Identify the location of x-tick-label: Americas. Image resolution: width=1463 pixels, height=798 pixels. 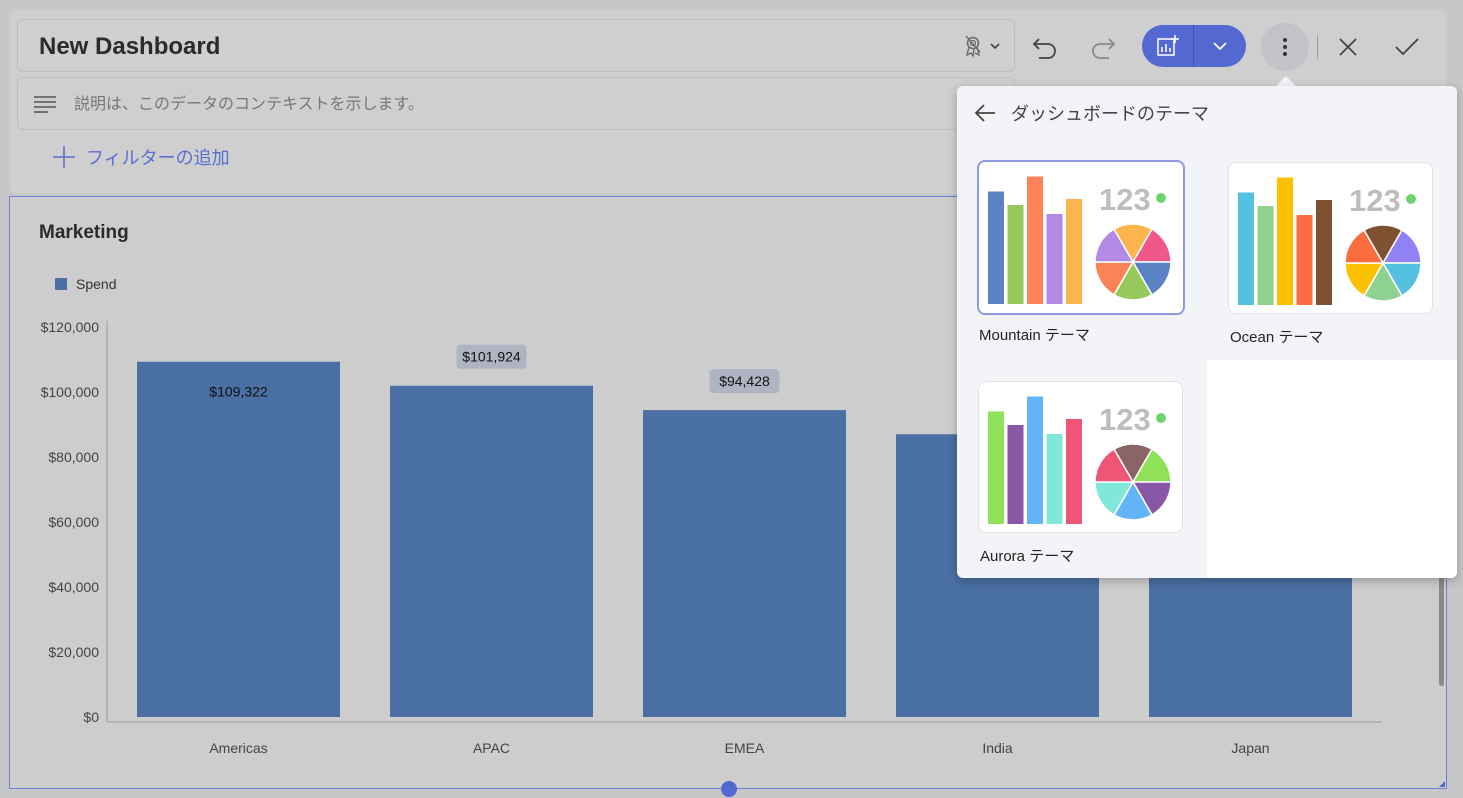
(238, 748).